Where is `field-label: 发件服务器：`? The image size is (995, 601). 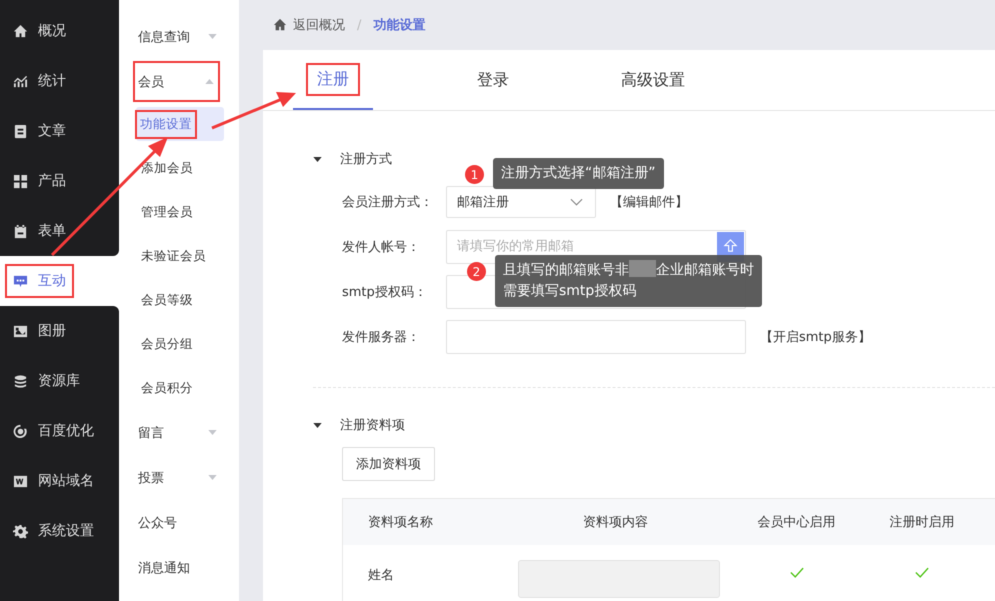 field-label: 发件服务器： is located at coordinates (381, 337).